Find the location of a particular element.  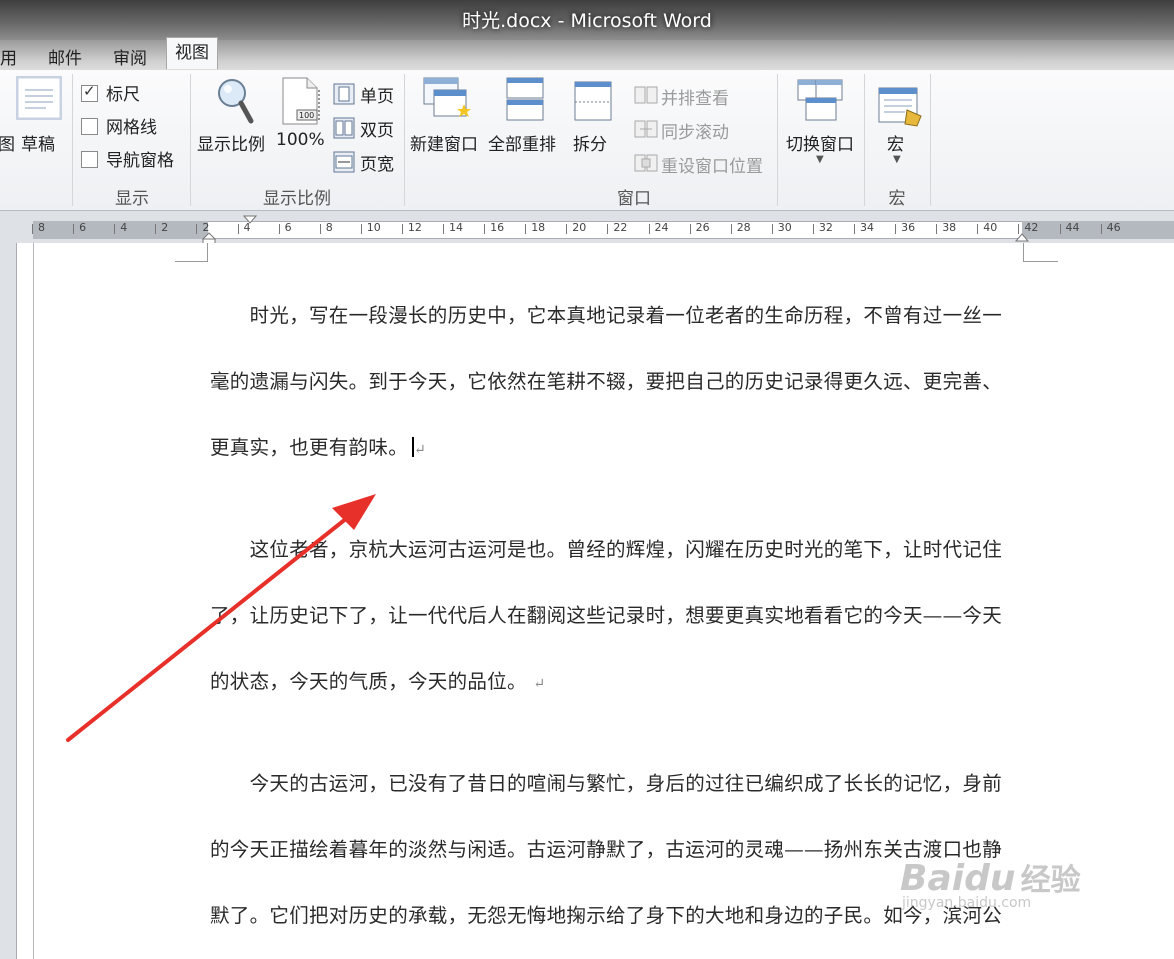

watermark: Baidu 经验 jingyan.baidu.com is located at coordinates (990, 883).